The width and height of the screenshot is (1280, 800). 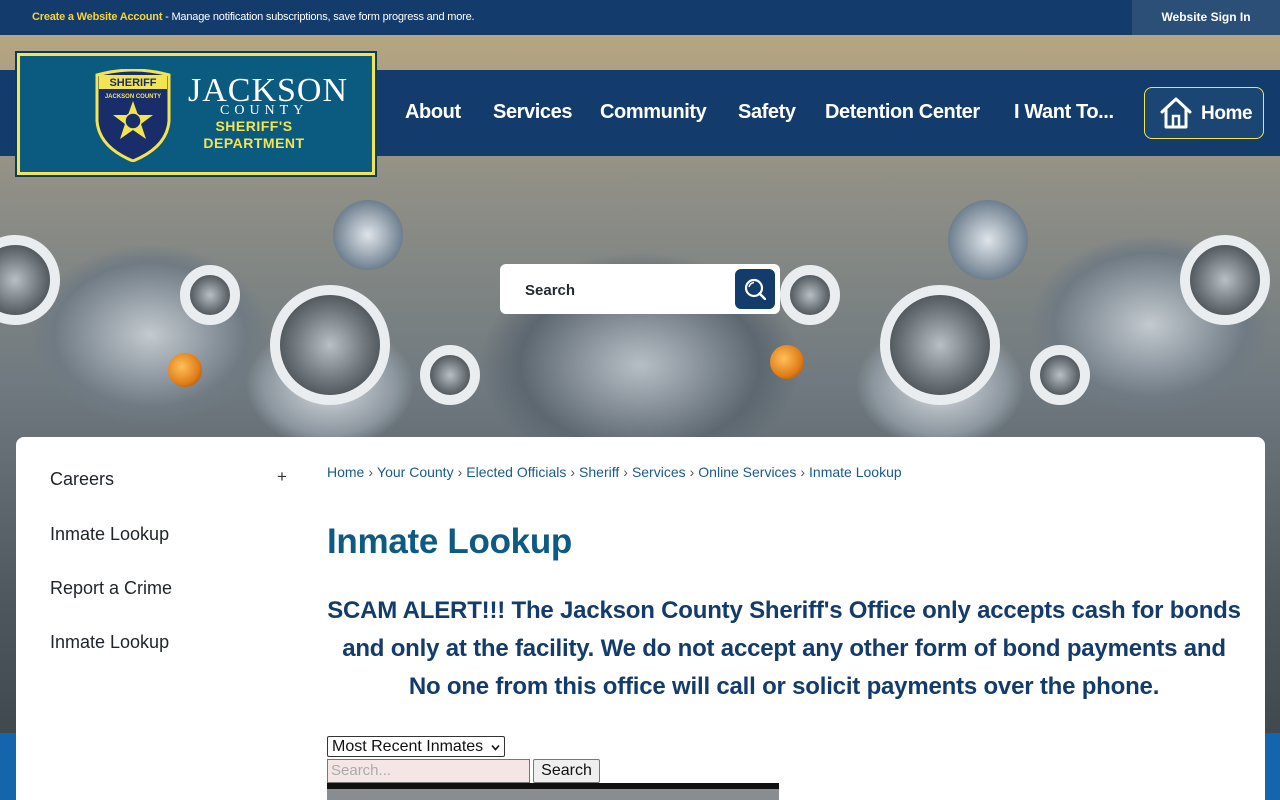 I want to click on results-frame, so click(x=553, y=791).